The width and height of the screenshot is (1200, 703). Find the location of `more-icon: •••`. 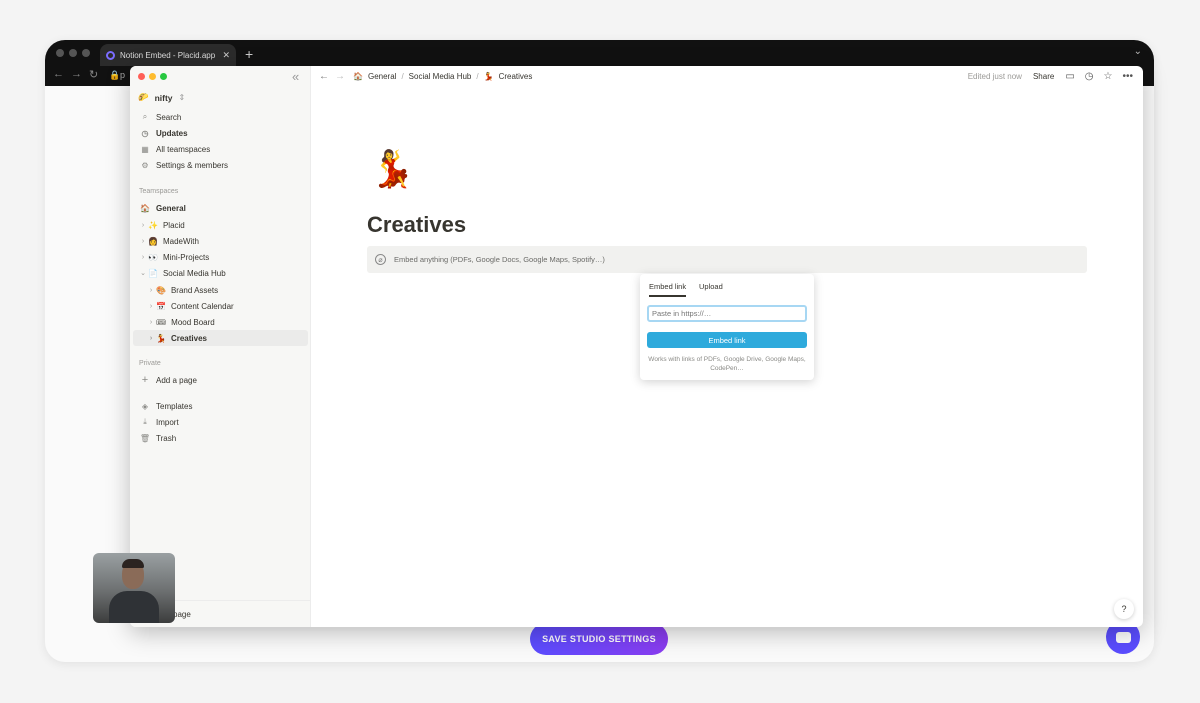

more-icon: ••• is located at coordinates (1127, 76).